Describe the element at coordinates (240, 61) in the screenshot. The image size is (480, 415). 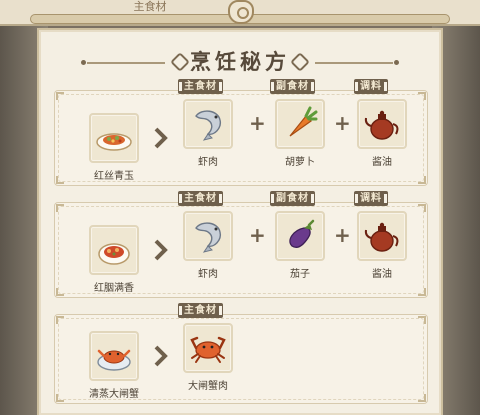
I see `page-title: 烹饪秘方` at that location.